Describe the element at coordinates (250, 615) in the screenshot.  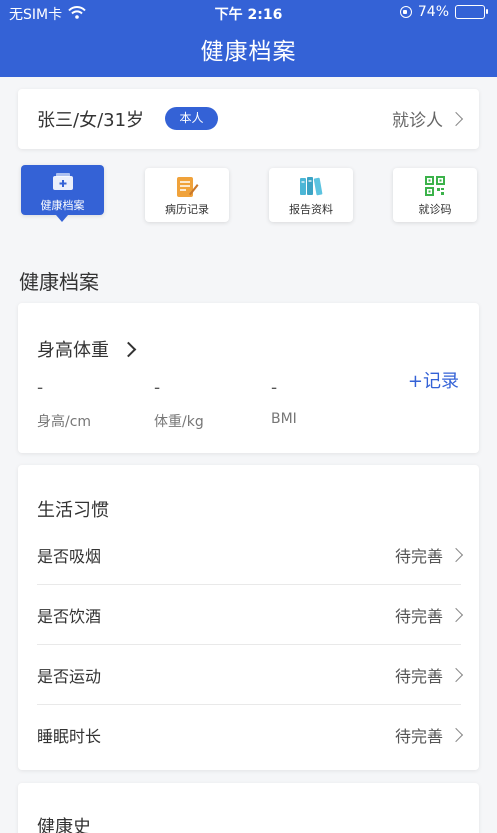
I see `lifestyle-row-drinking: 是否饮酒 待完善` at that location.